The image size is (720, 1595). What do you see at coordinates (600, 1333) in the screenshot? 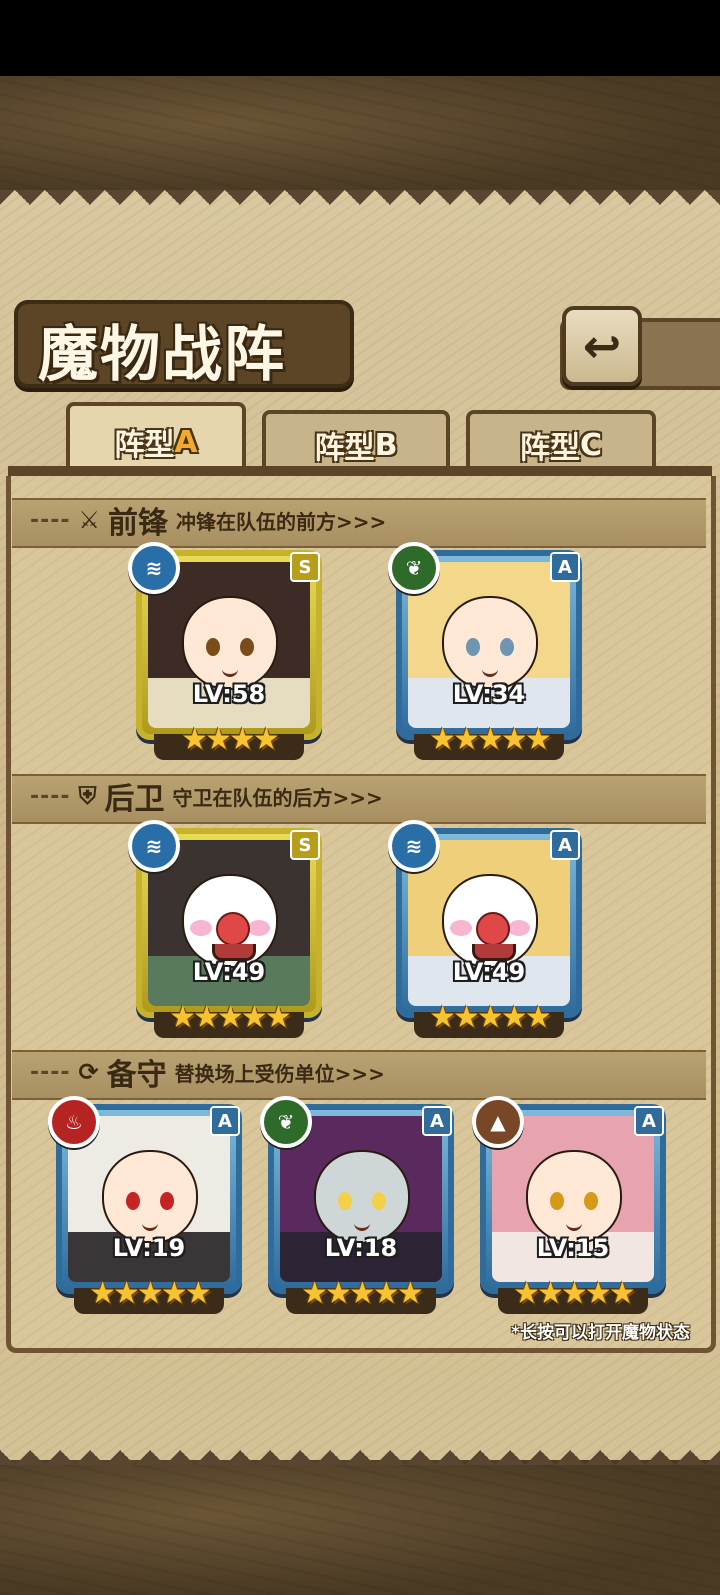
I see `long-press-hint: *长按可以打开魔物状态` at bounding box center [600, 1333].